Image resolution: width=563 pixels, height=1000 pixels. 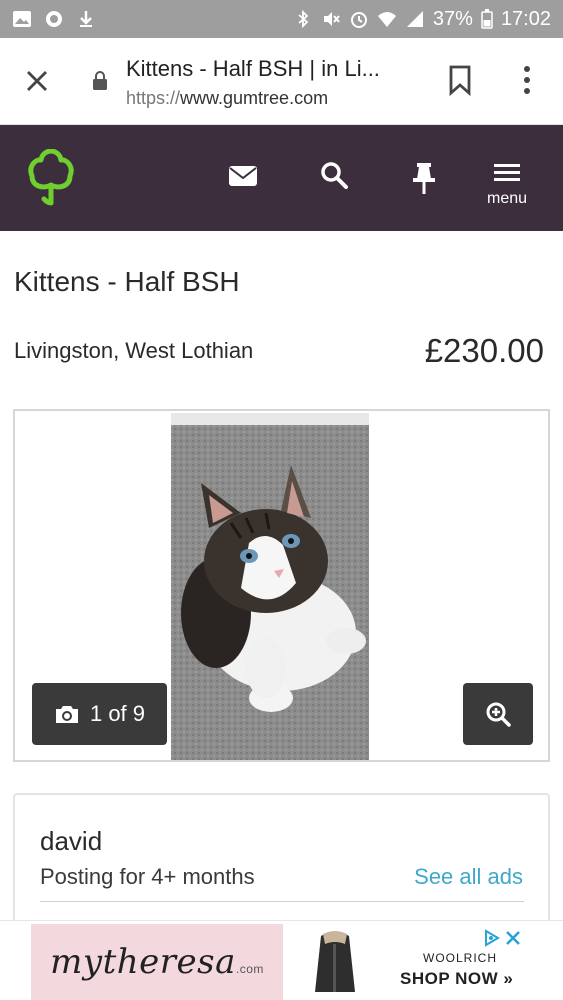 I want to click on seller-card: david Posting for 4+ months See all ads, so click(x=281, y=863).